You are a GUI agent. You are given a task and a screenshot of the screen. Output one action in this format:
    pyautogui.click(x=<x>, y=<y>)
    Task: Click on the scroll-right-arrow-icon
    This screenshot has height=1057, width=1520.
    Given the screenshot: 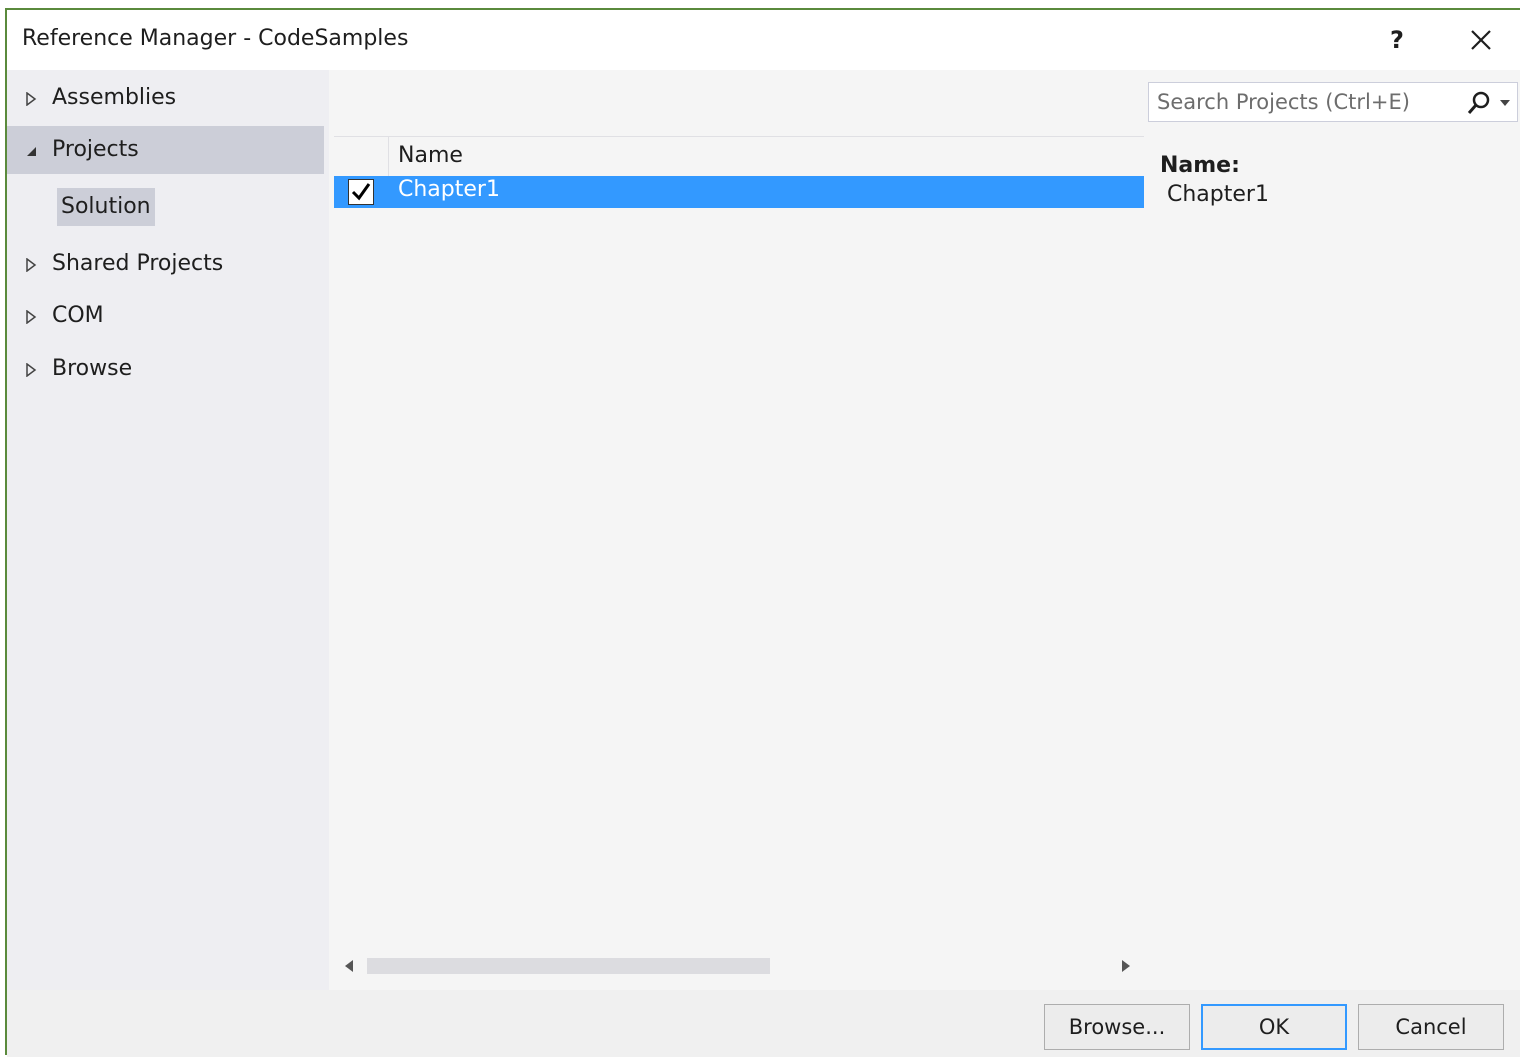 What is the action you would take?
    pyautogui.click(x=1126, y=966)
    